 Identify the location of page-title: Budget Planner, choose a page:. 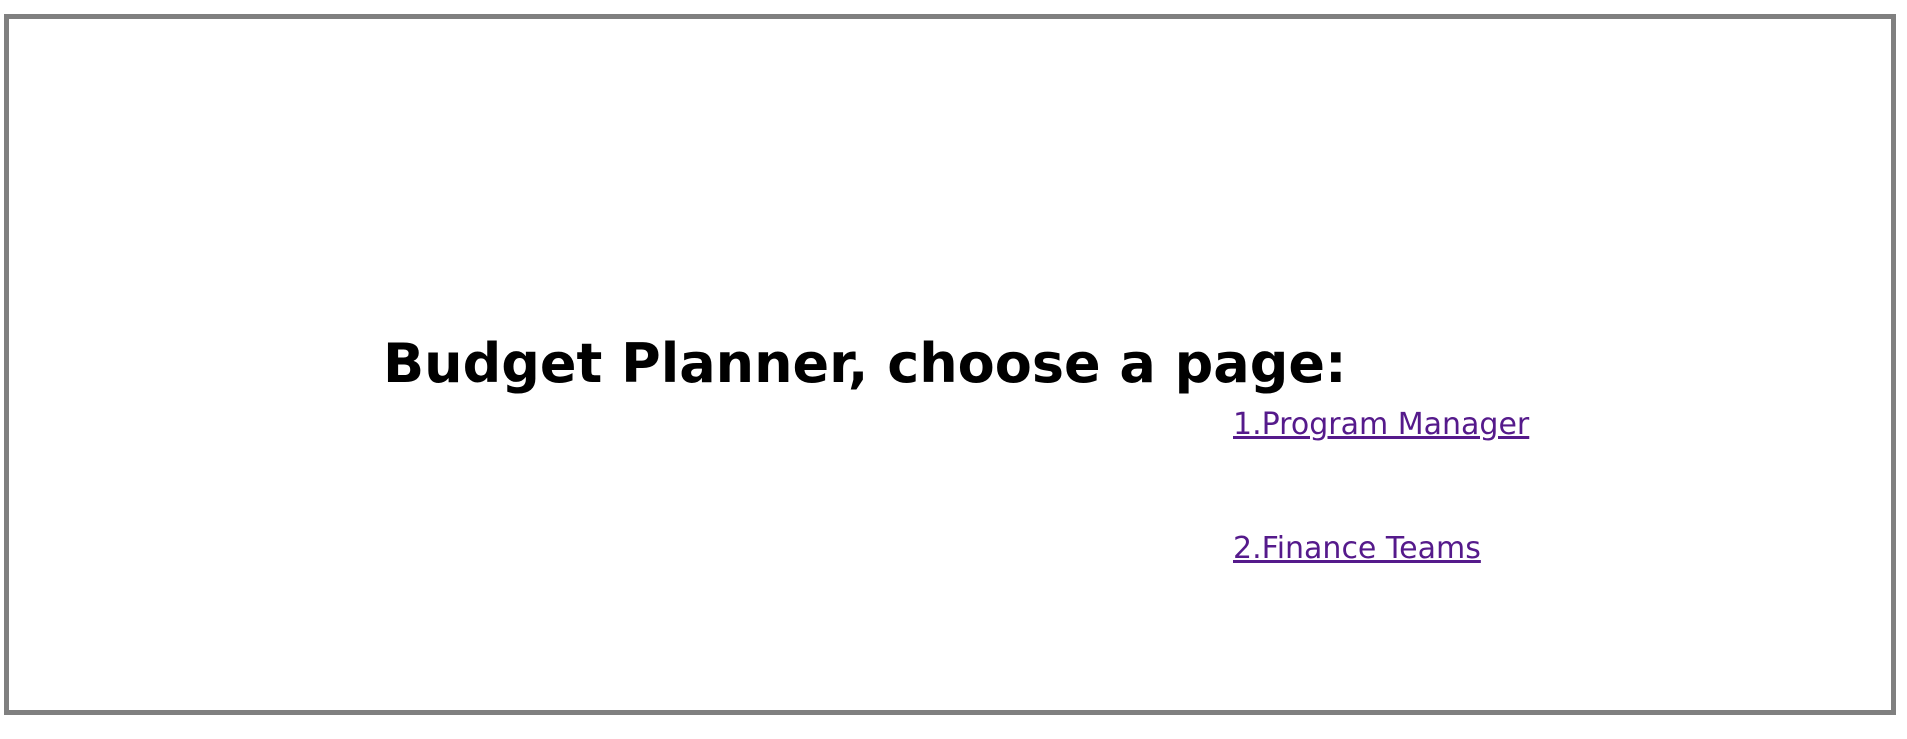
(865, 363).